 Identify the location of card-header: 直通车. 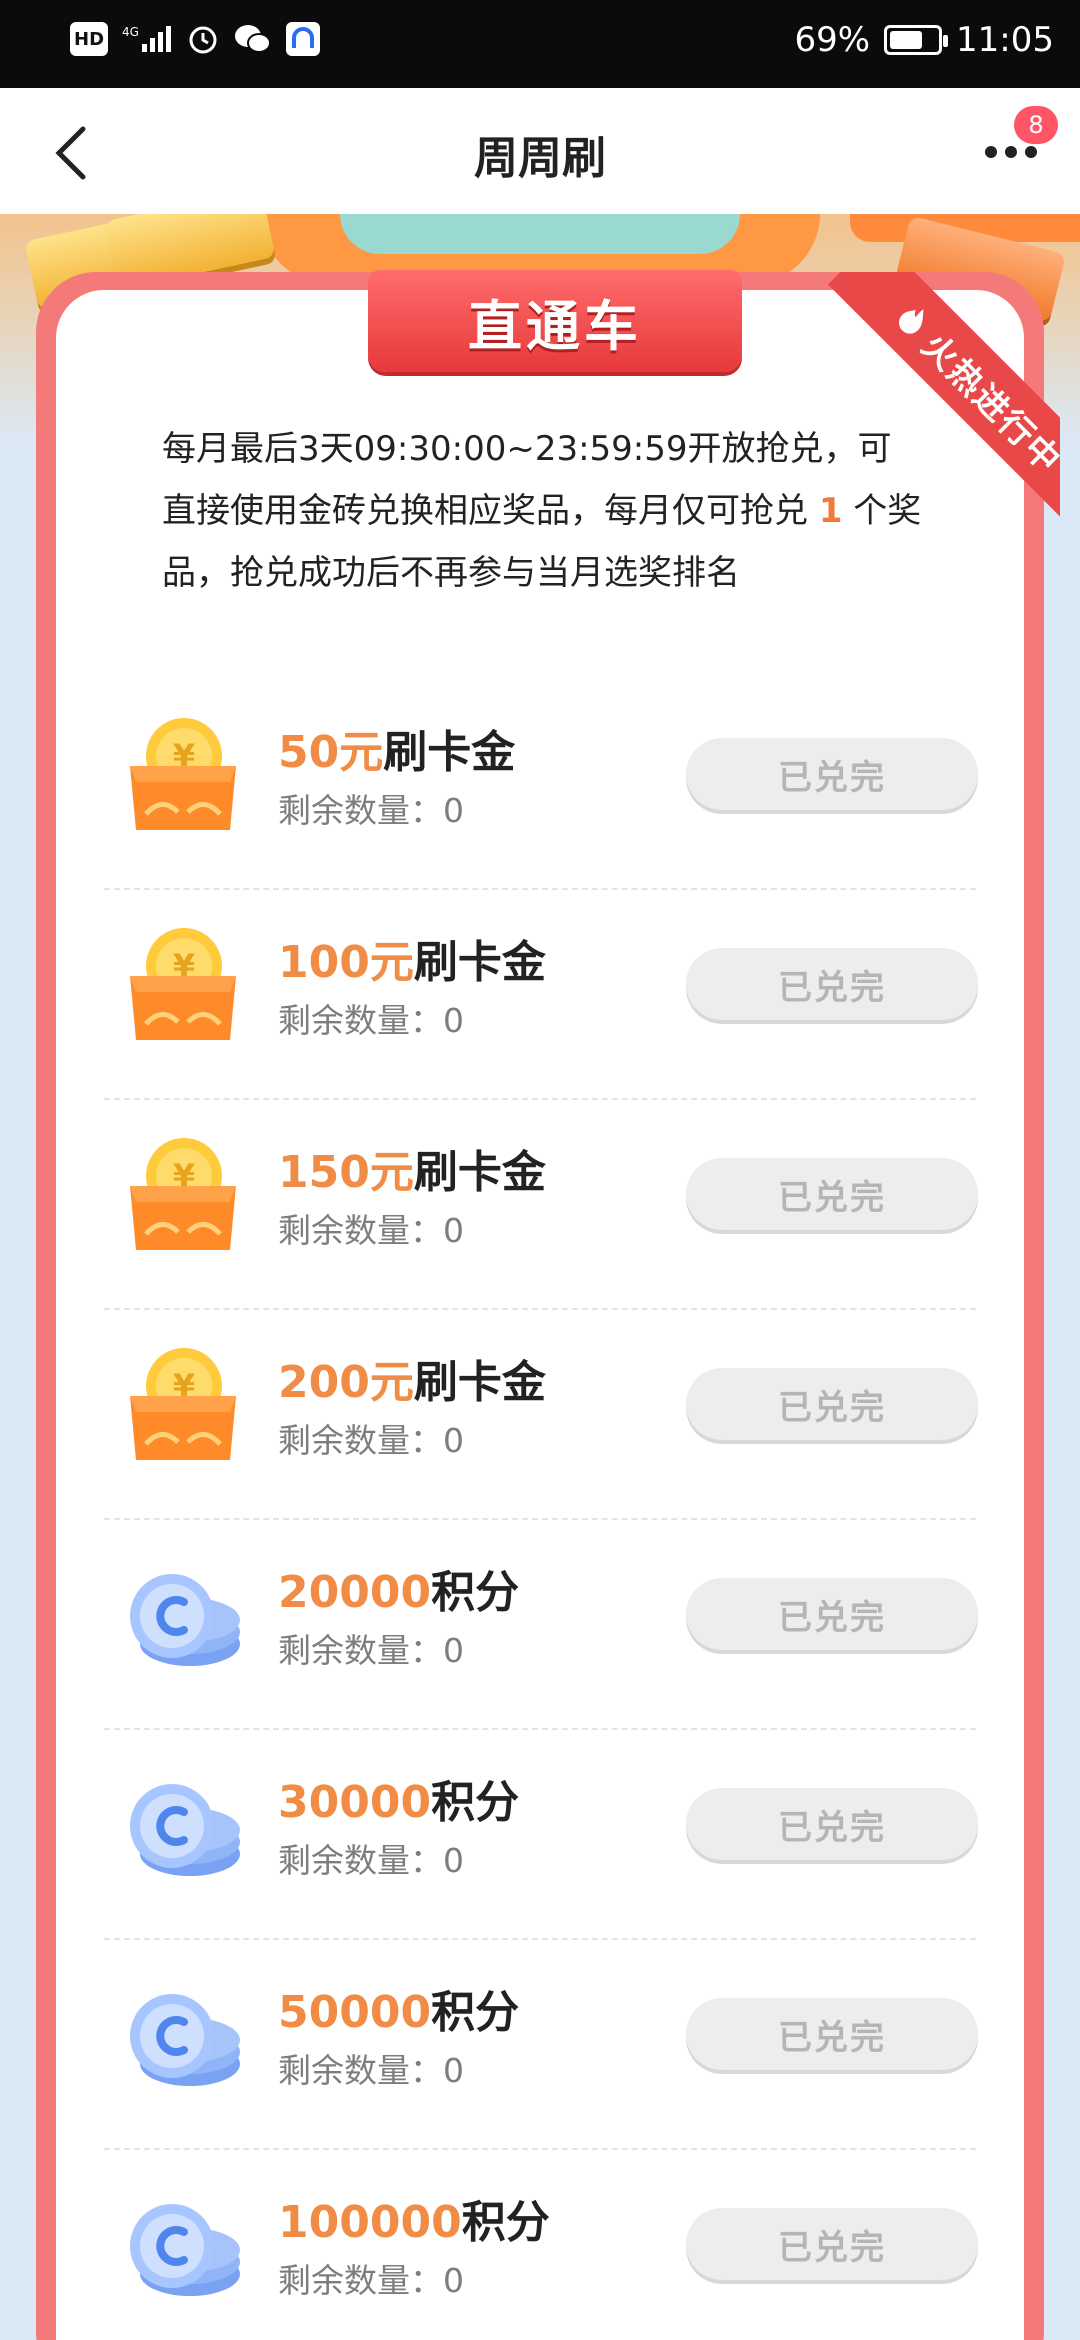
(555, 321).